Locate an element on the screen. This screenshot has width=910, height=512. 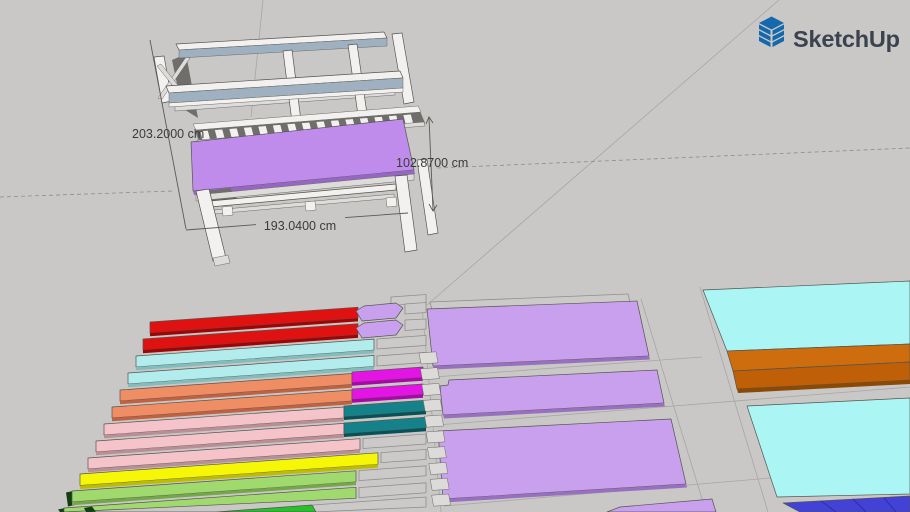
sketchup-logo-text: SketchUp is located at coordinates (846, 39).